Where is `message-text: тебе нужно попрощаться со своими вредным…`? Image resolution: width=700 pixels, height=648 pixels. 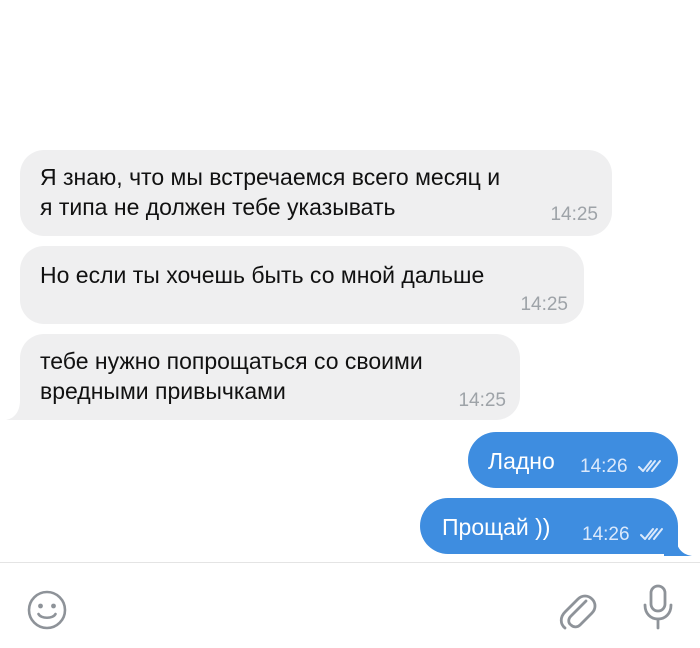
message-text: тебе нужно попрощаться со своими вредным… is located at coordinates (231, 376).